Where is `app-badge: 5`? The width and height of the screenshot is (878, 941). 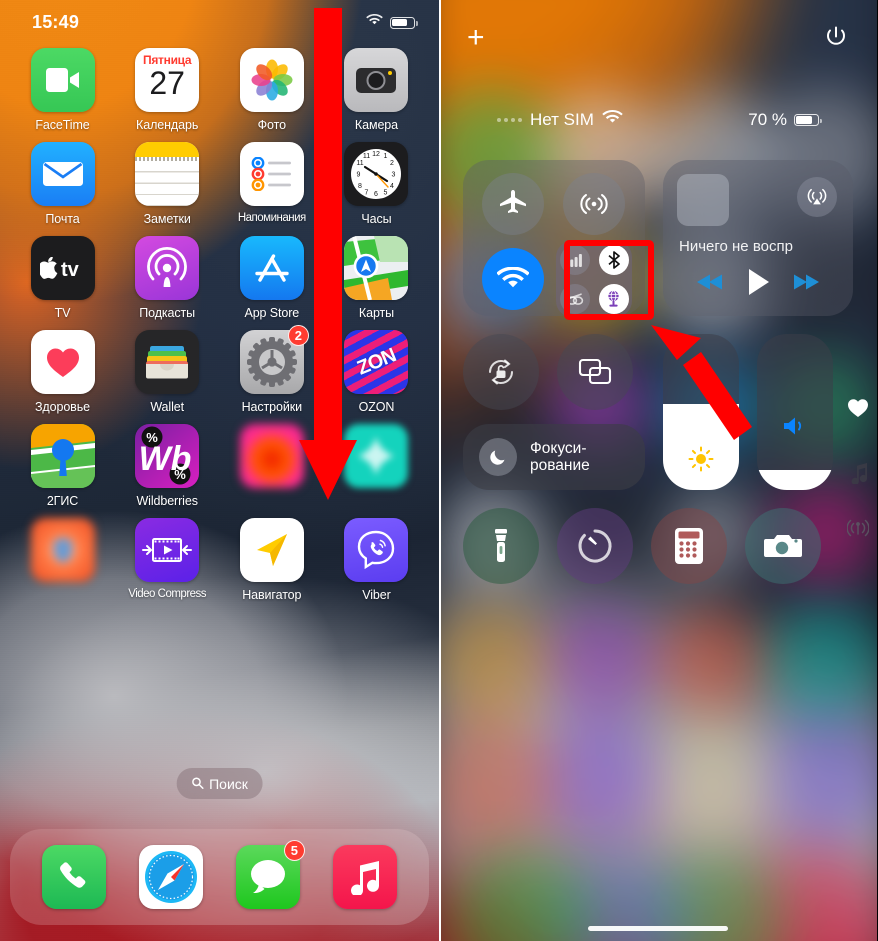
app-badge: 5 is located at coordinates (294, 850).